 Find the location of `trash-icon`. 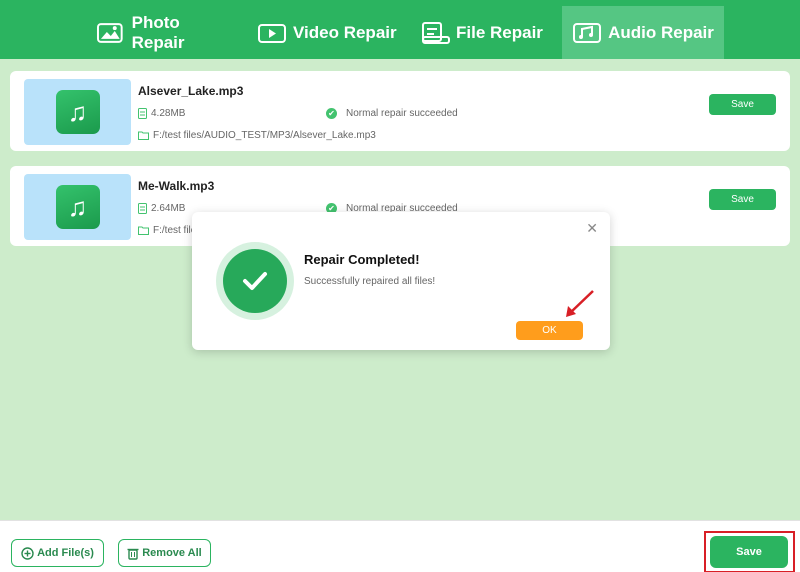

trash-icon is located at coordinates (133, 554).